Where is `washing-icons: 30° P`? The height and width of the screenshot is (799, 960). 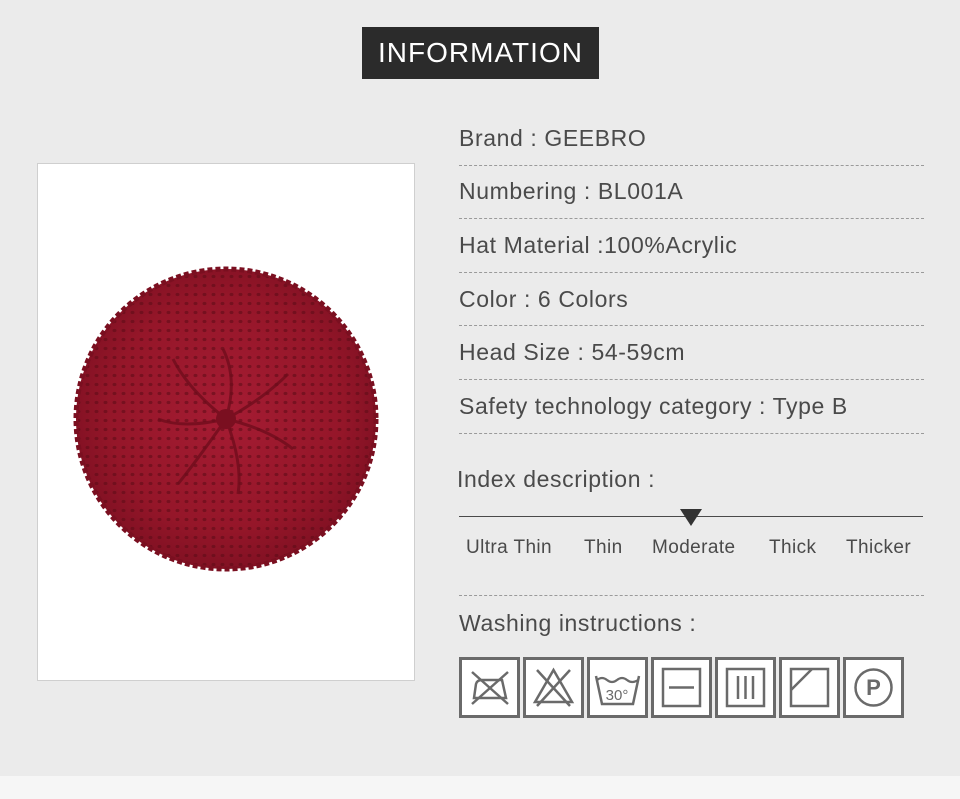
washing-icons: 30° P is located at coordinates (681, 689).